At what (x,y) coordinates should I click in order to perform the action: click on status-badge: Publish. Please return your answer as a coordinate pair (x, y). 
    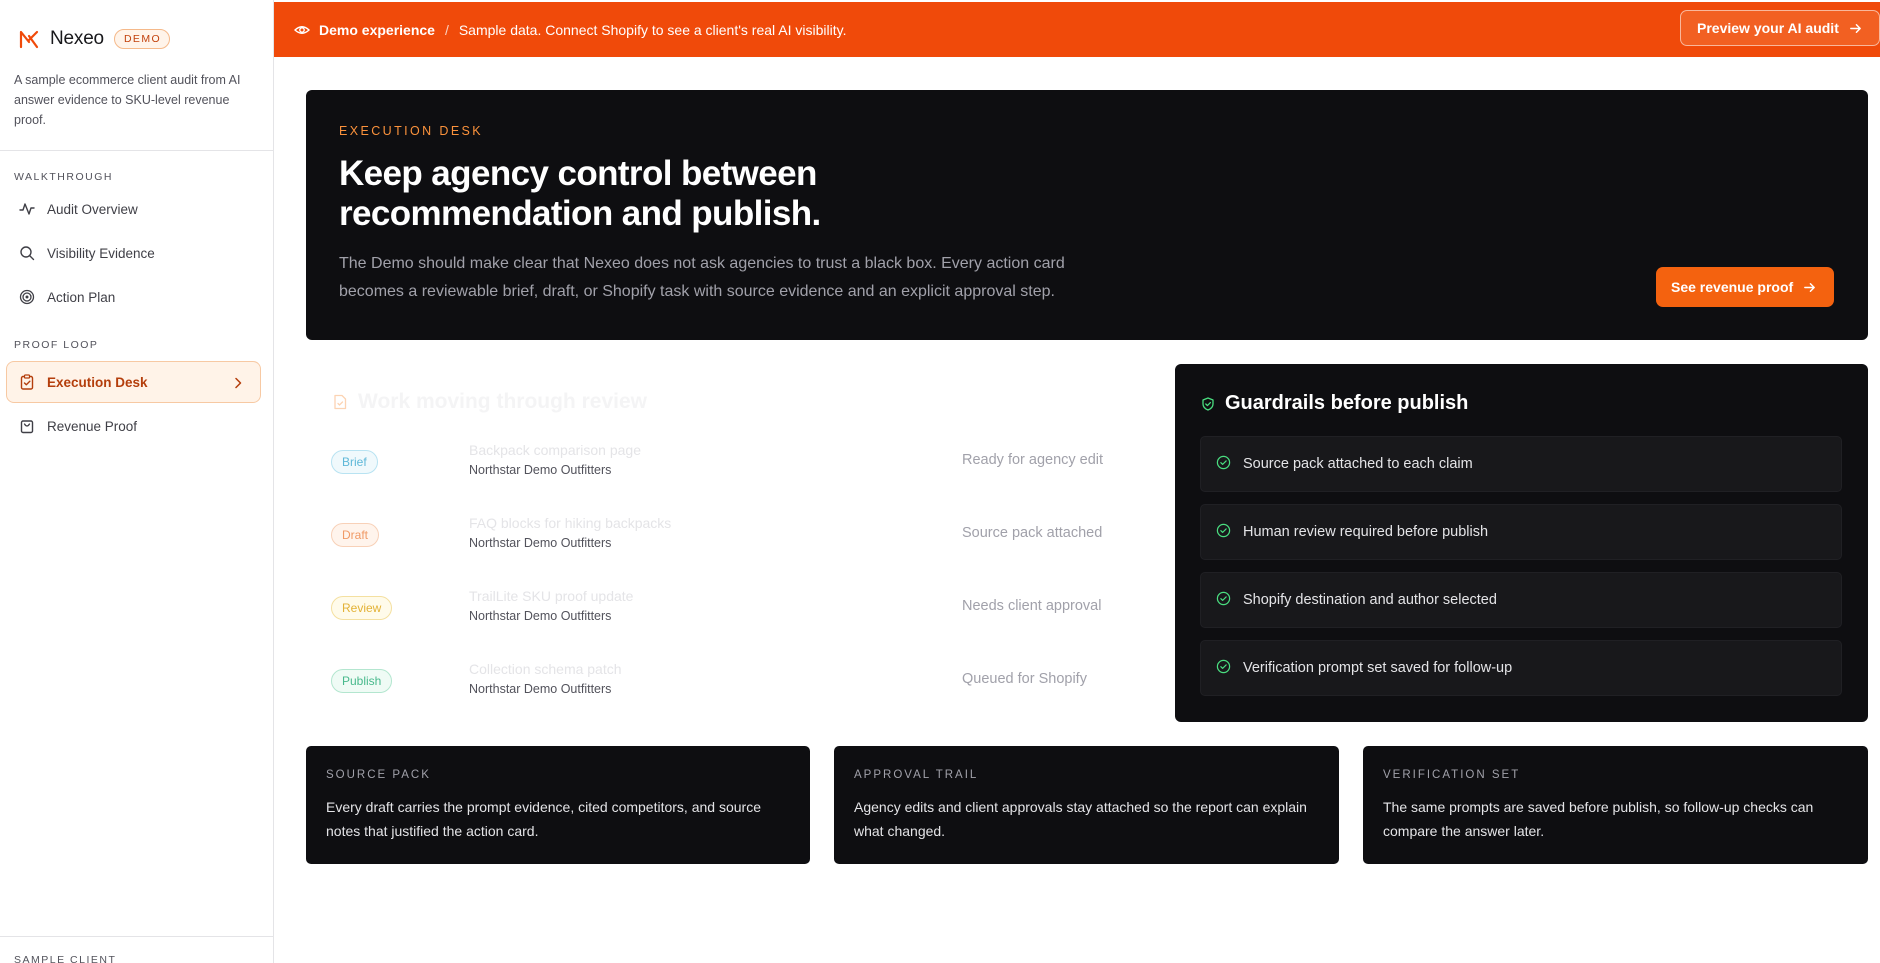
    Looking at the image, I should click on (362, 681).